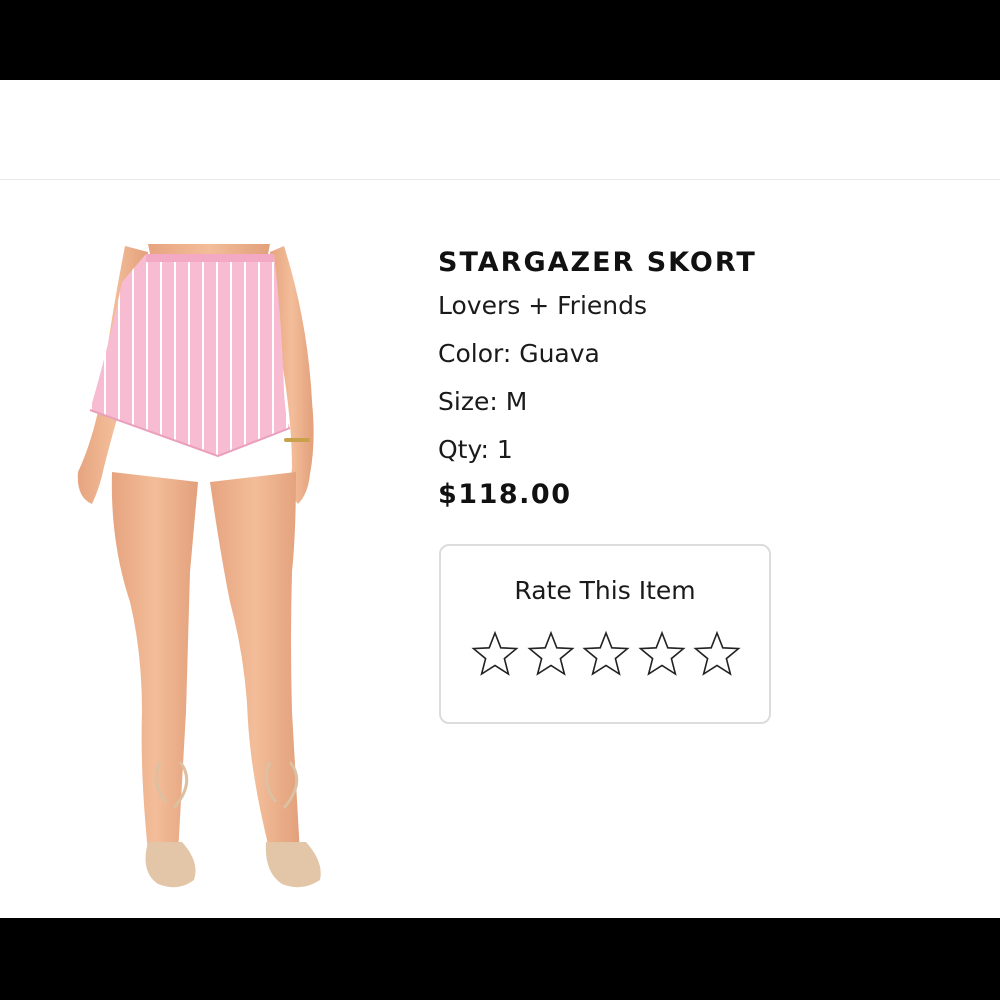 The height and width of the screenshot is (1000, 1000). I want to click on star-4-icon, so click(661, 654).